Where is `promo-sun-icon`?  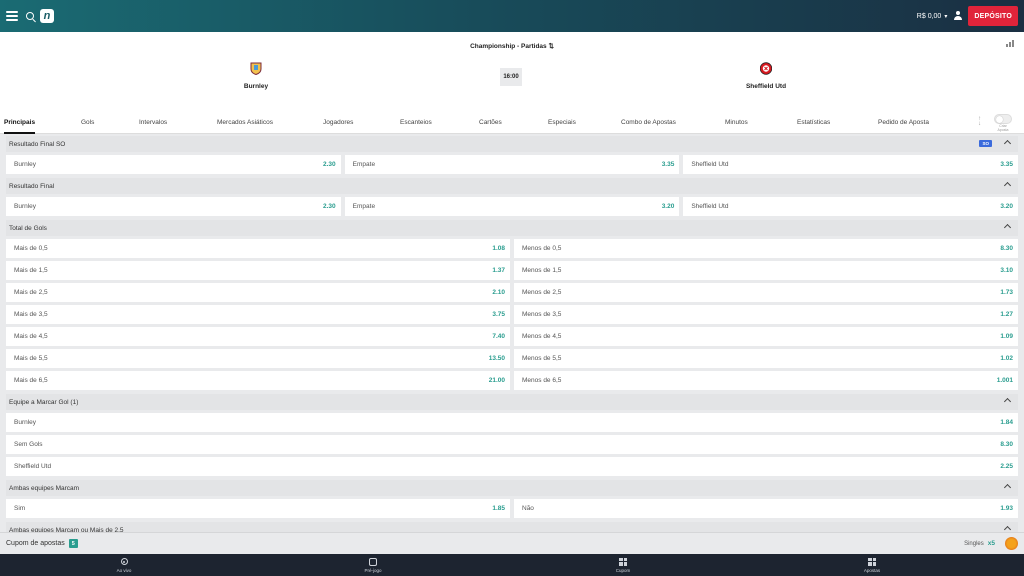 promo-sun-icon is located at coordinates (1011, 543).